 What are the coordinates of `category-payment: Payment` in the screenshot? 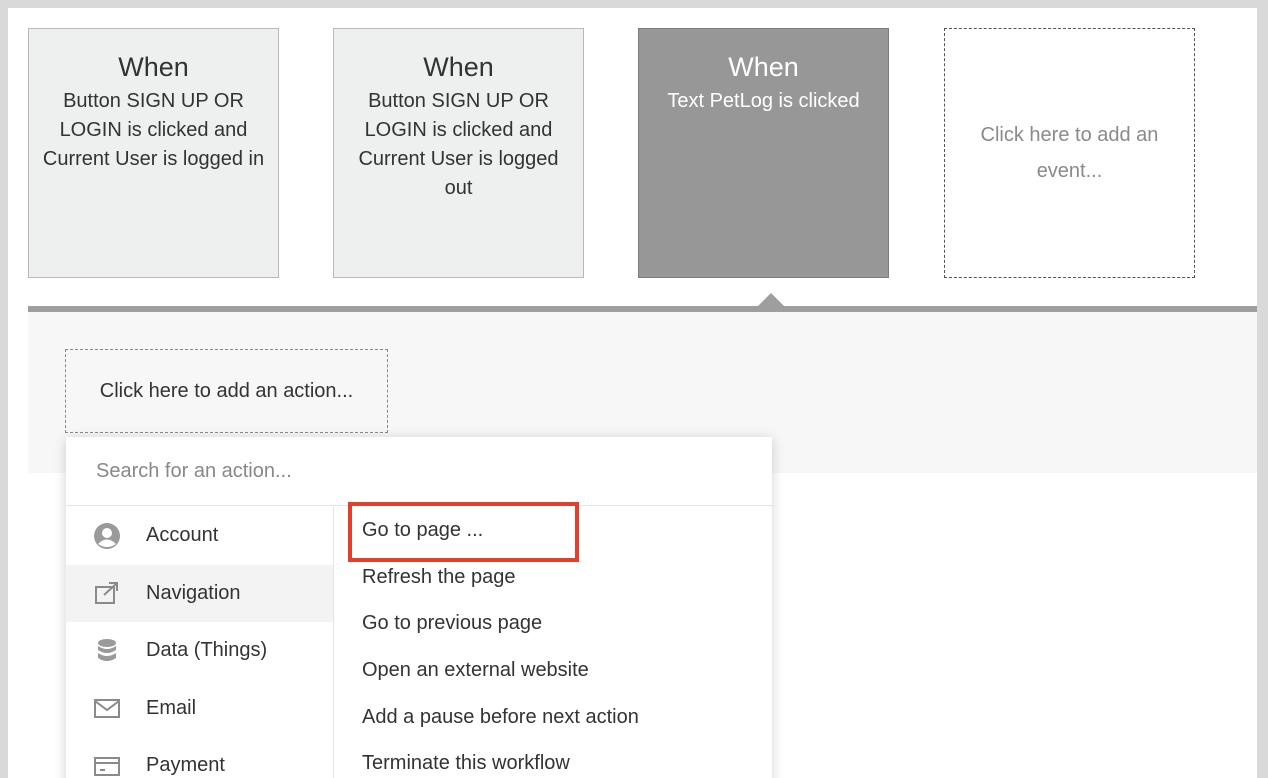 It's located at (199, 757).